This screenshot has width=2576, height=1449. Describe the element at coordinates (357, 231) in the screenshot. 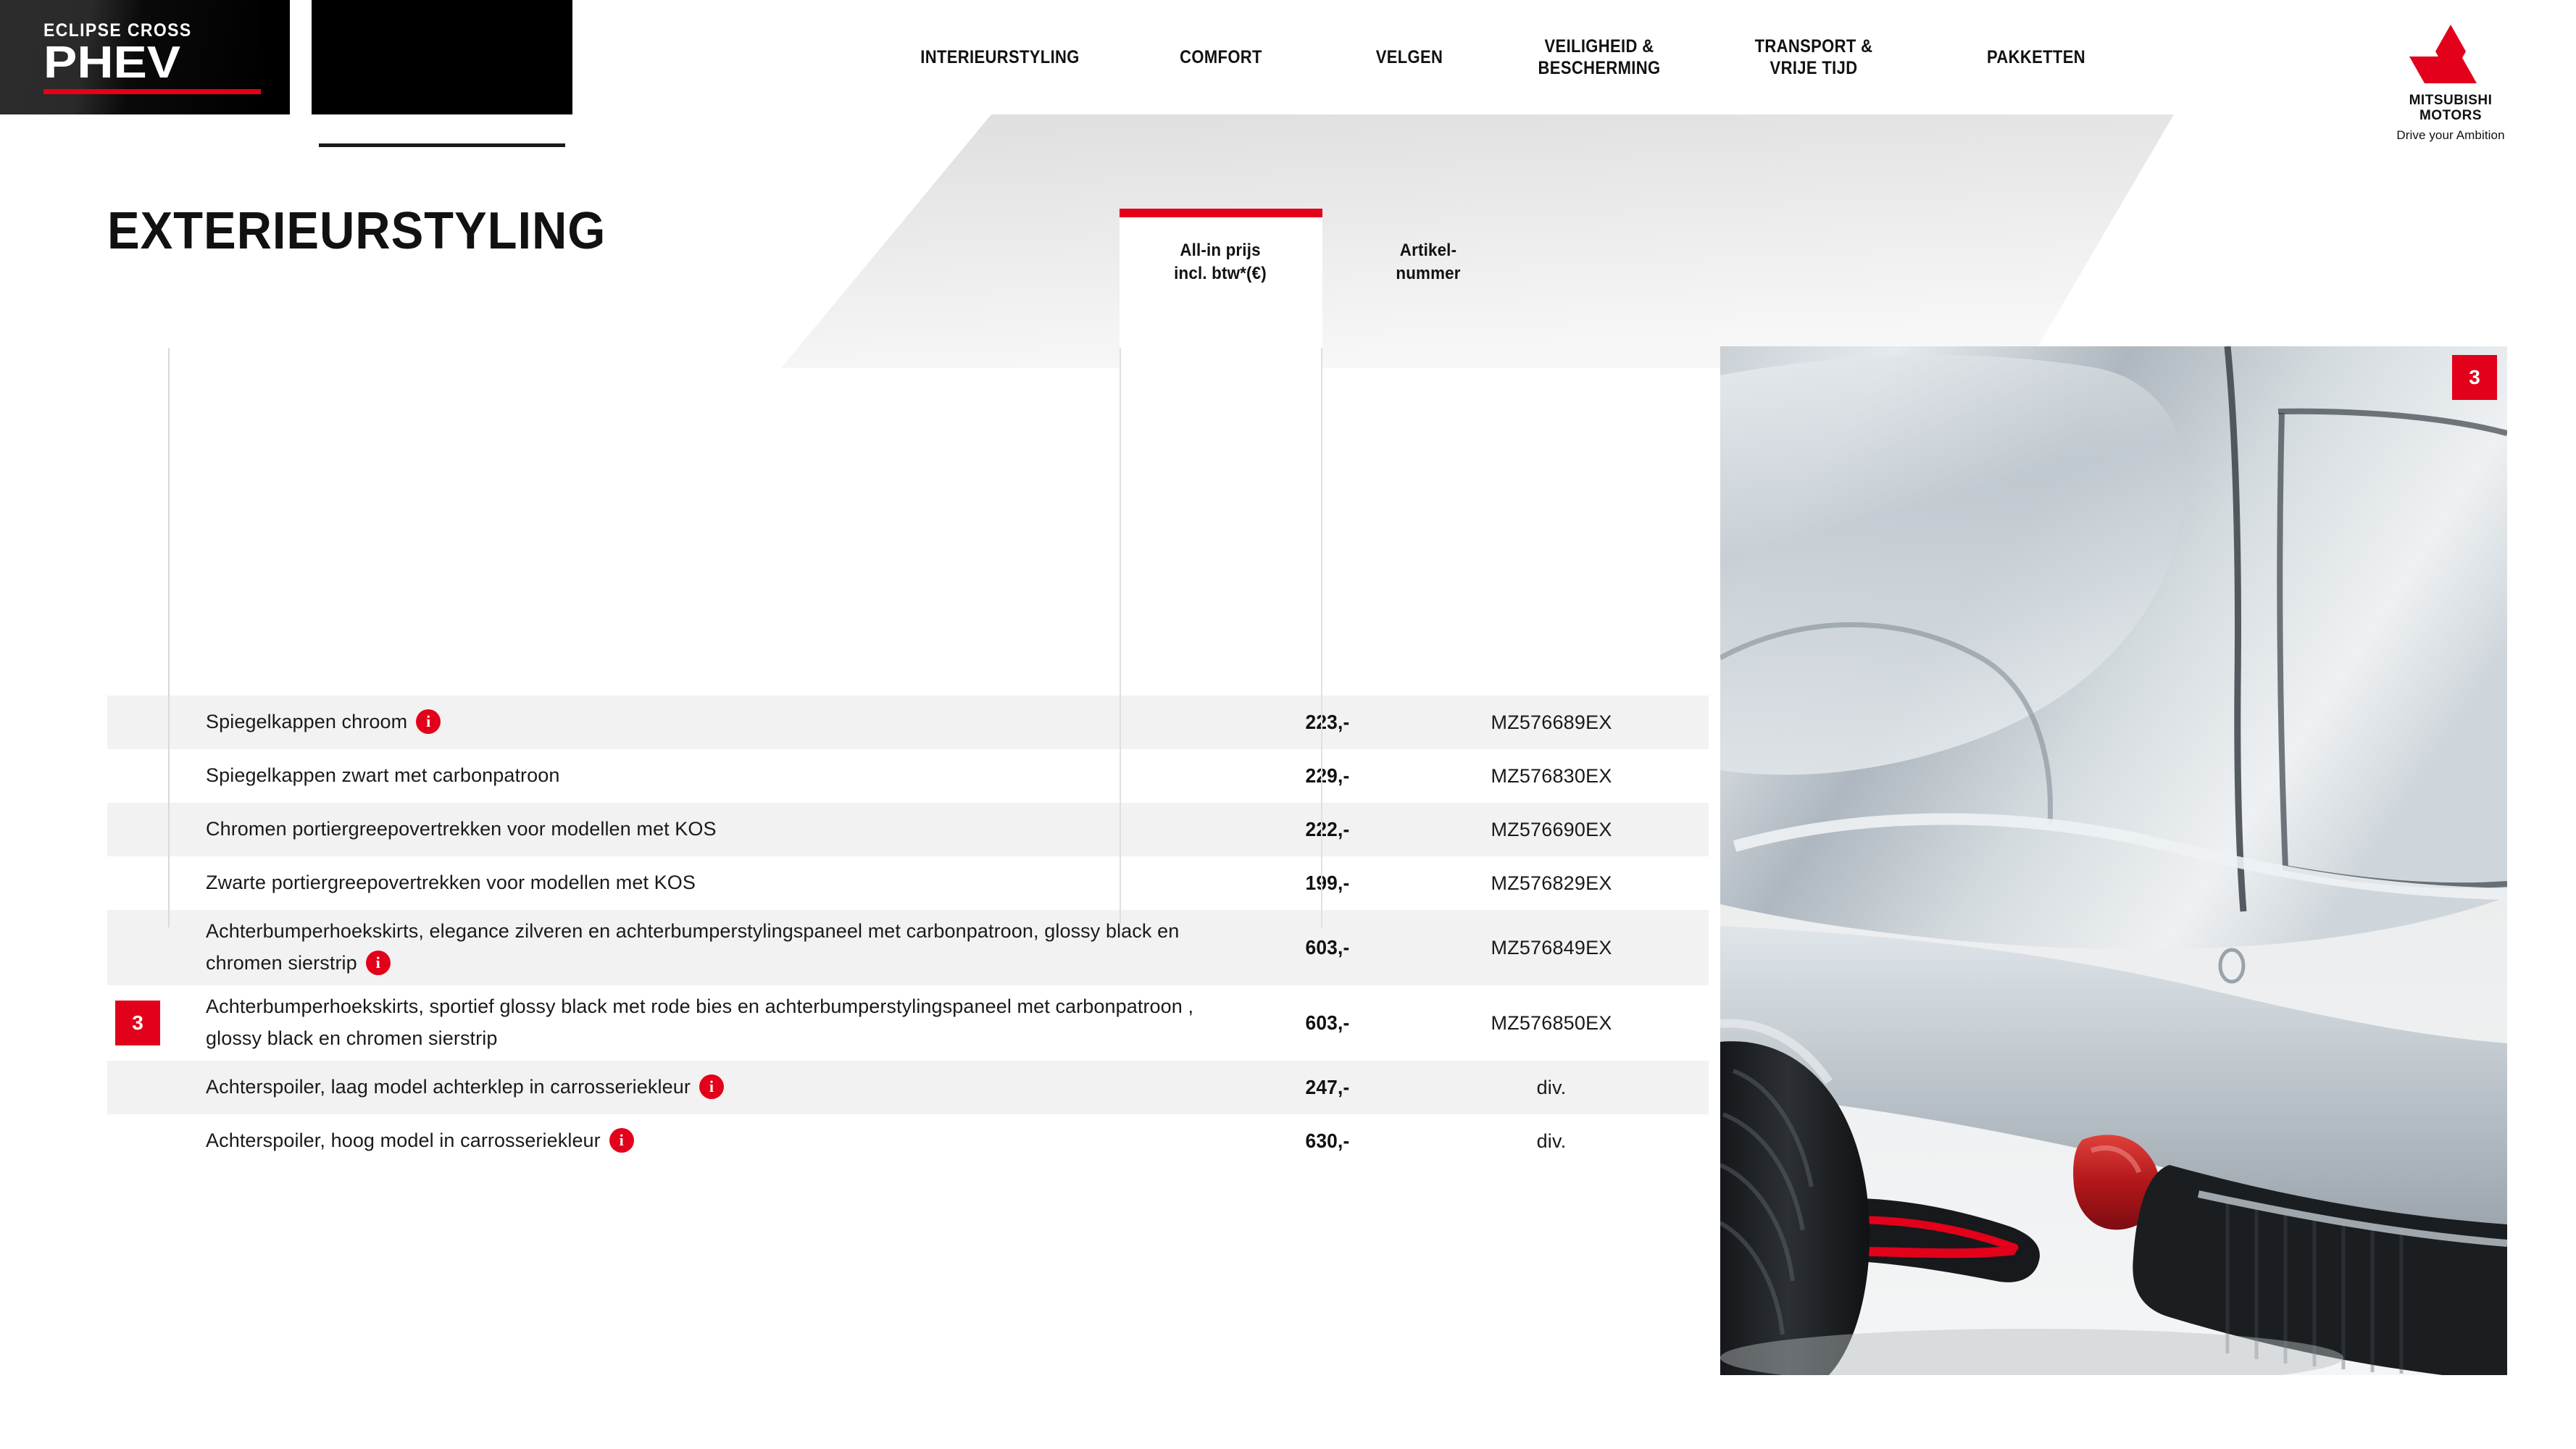

I see `page-title: EXTERIEURSTYLING` at that location.